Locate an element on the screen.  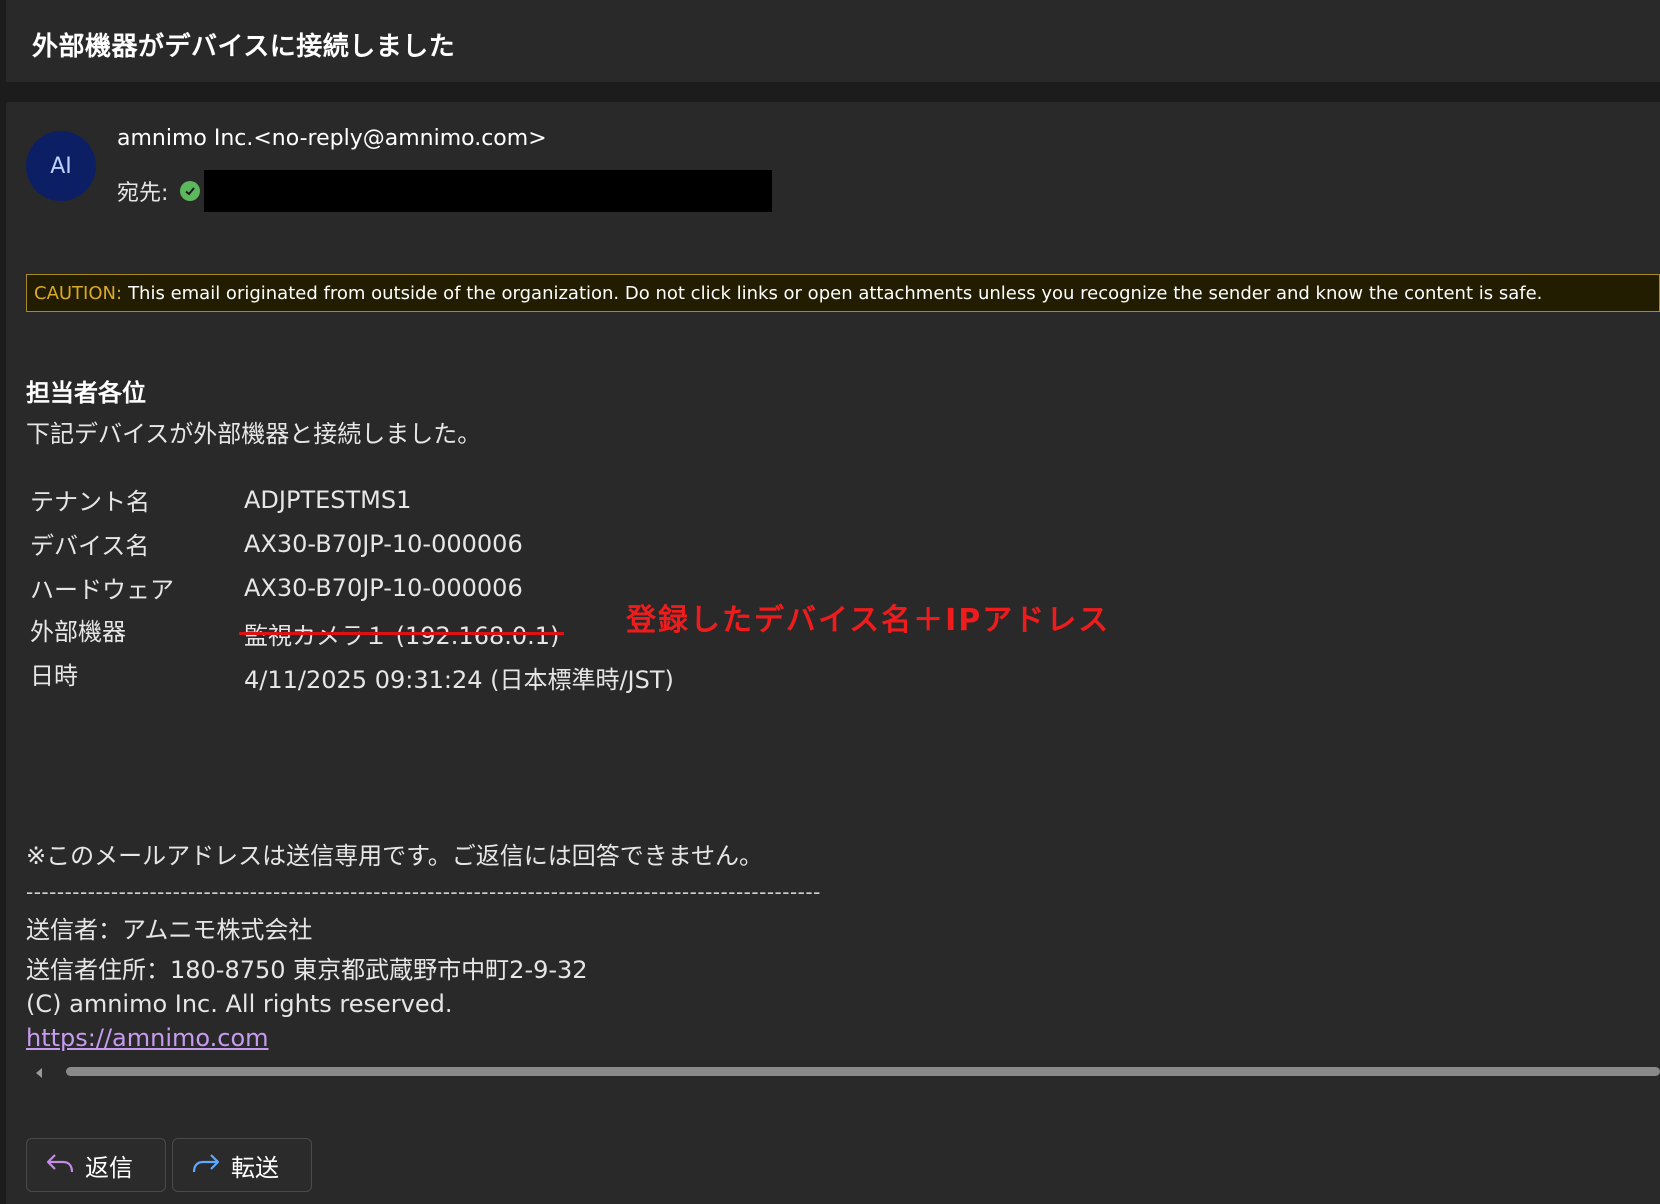
subject-bar: 外部機器がデバイスに接続しました is located at coordinates (833, 41).